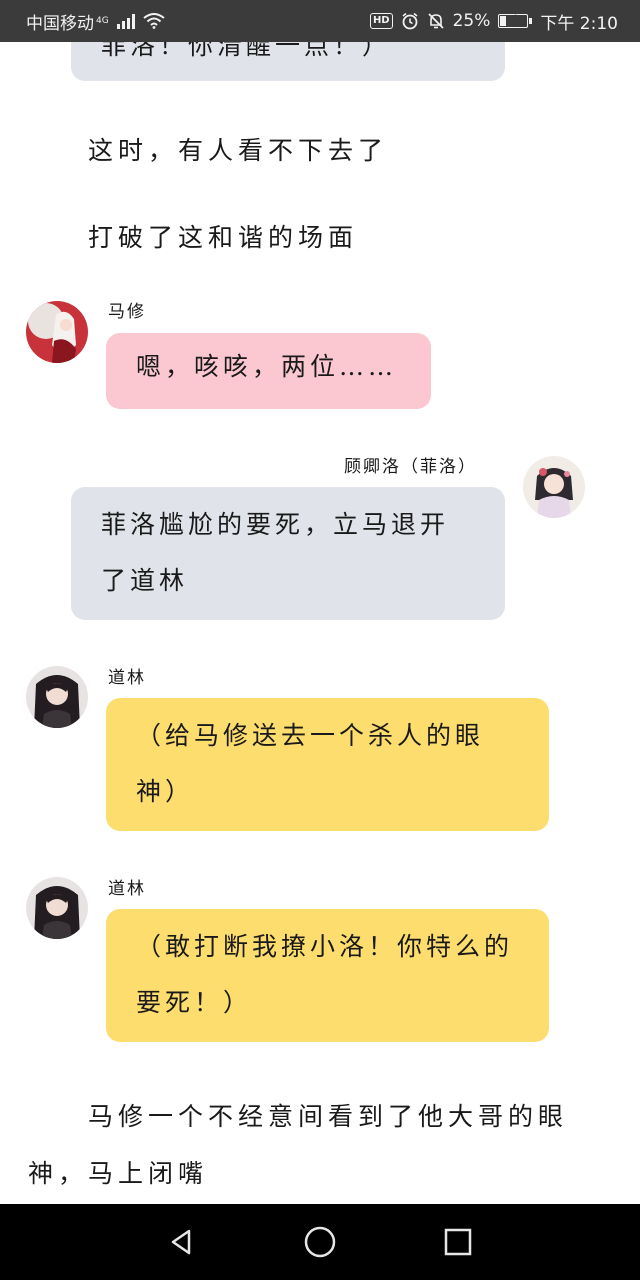 This screenshot has width=640, height=1280. I want to click on home-button, so click(320, 1242).